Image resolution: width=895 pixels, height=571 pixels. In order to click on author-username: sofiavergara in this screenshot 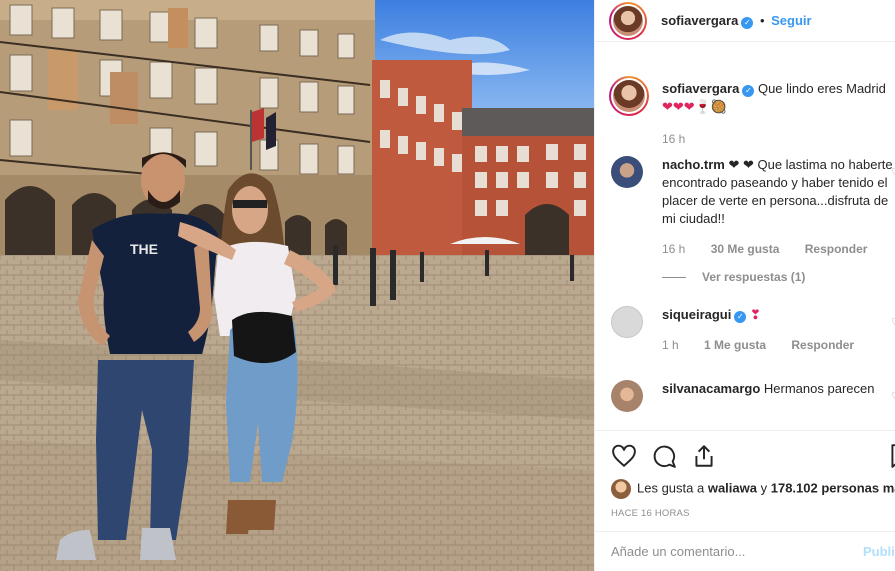, I will do `click(699, 20)`.